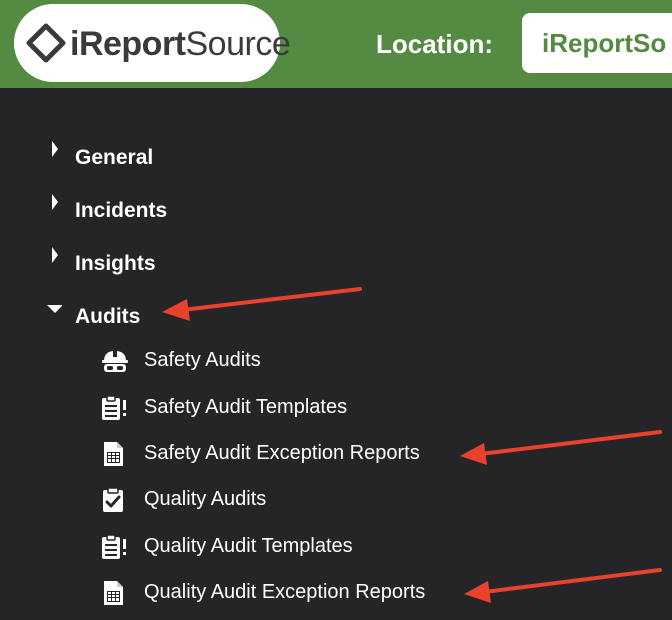  I want to click on diamond-logo-icon, so click(46, 43).